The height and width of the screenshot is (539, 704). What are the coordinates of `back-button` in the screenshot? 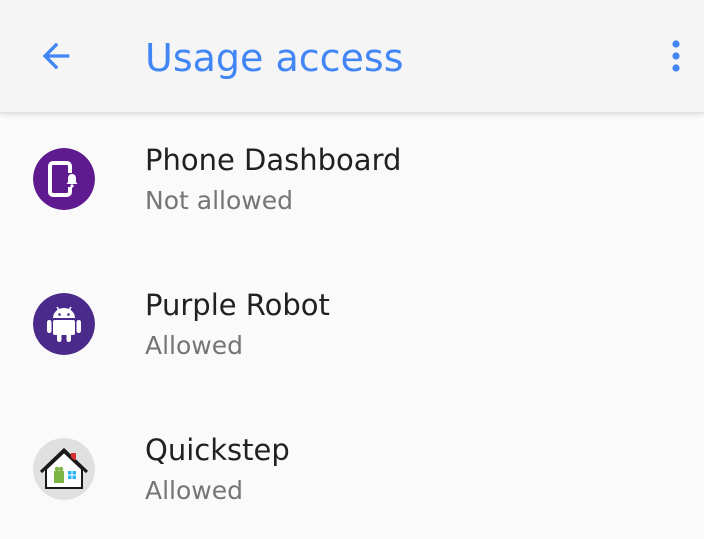 It's located at (56, 56).